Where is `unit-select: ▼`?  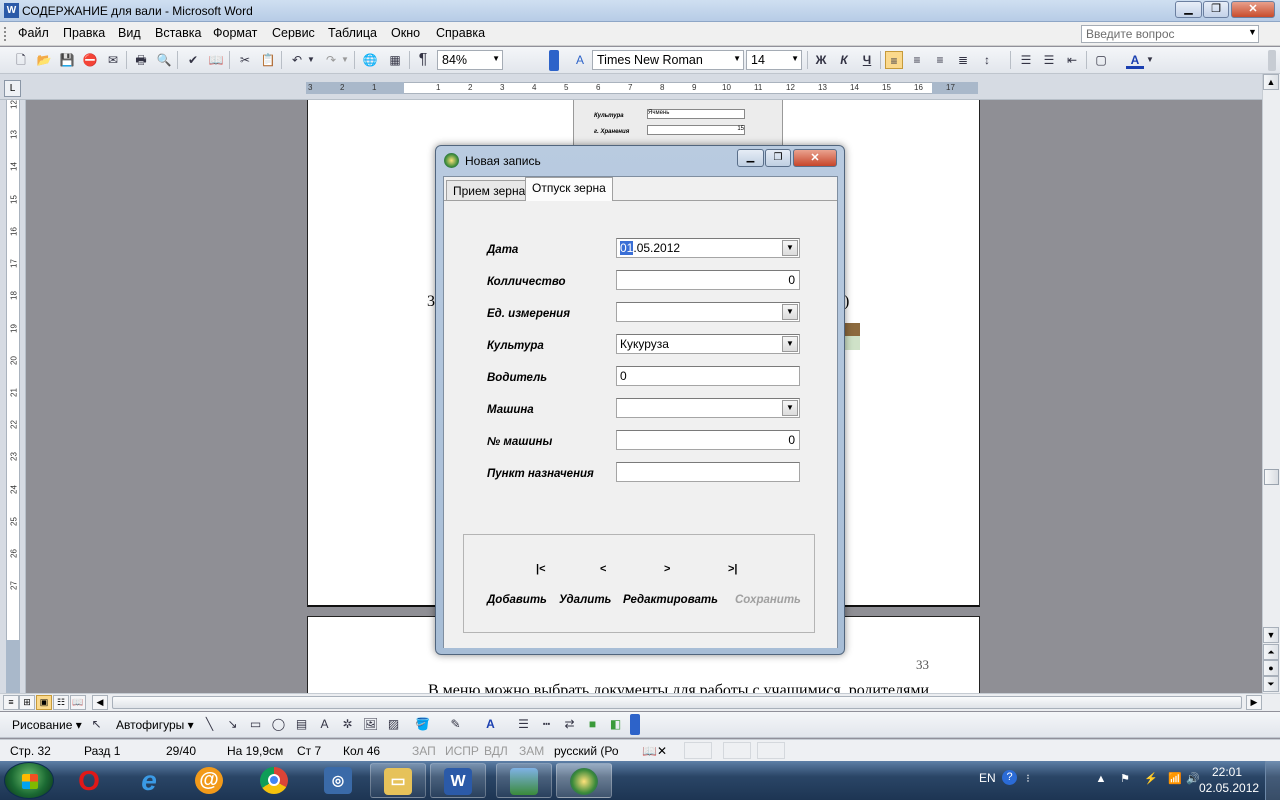
unit-select: ▼ is located at coordinates (708, 312).